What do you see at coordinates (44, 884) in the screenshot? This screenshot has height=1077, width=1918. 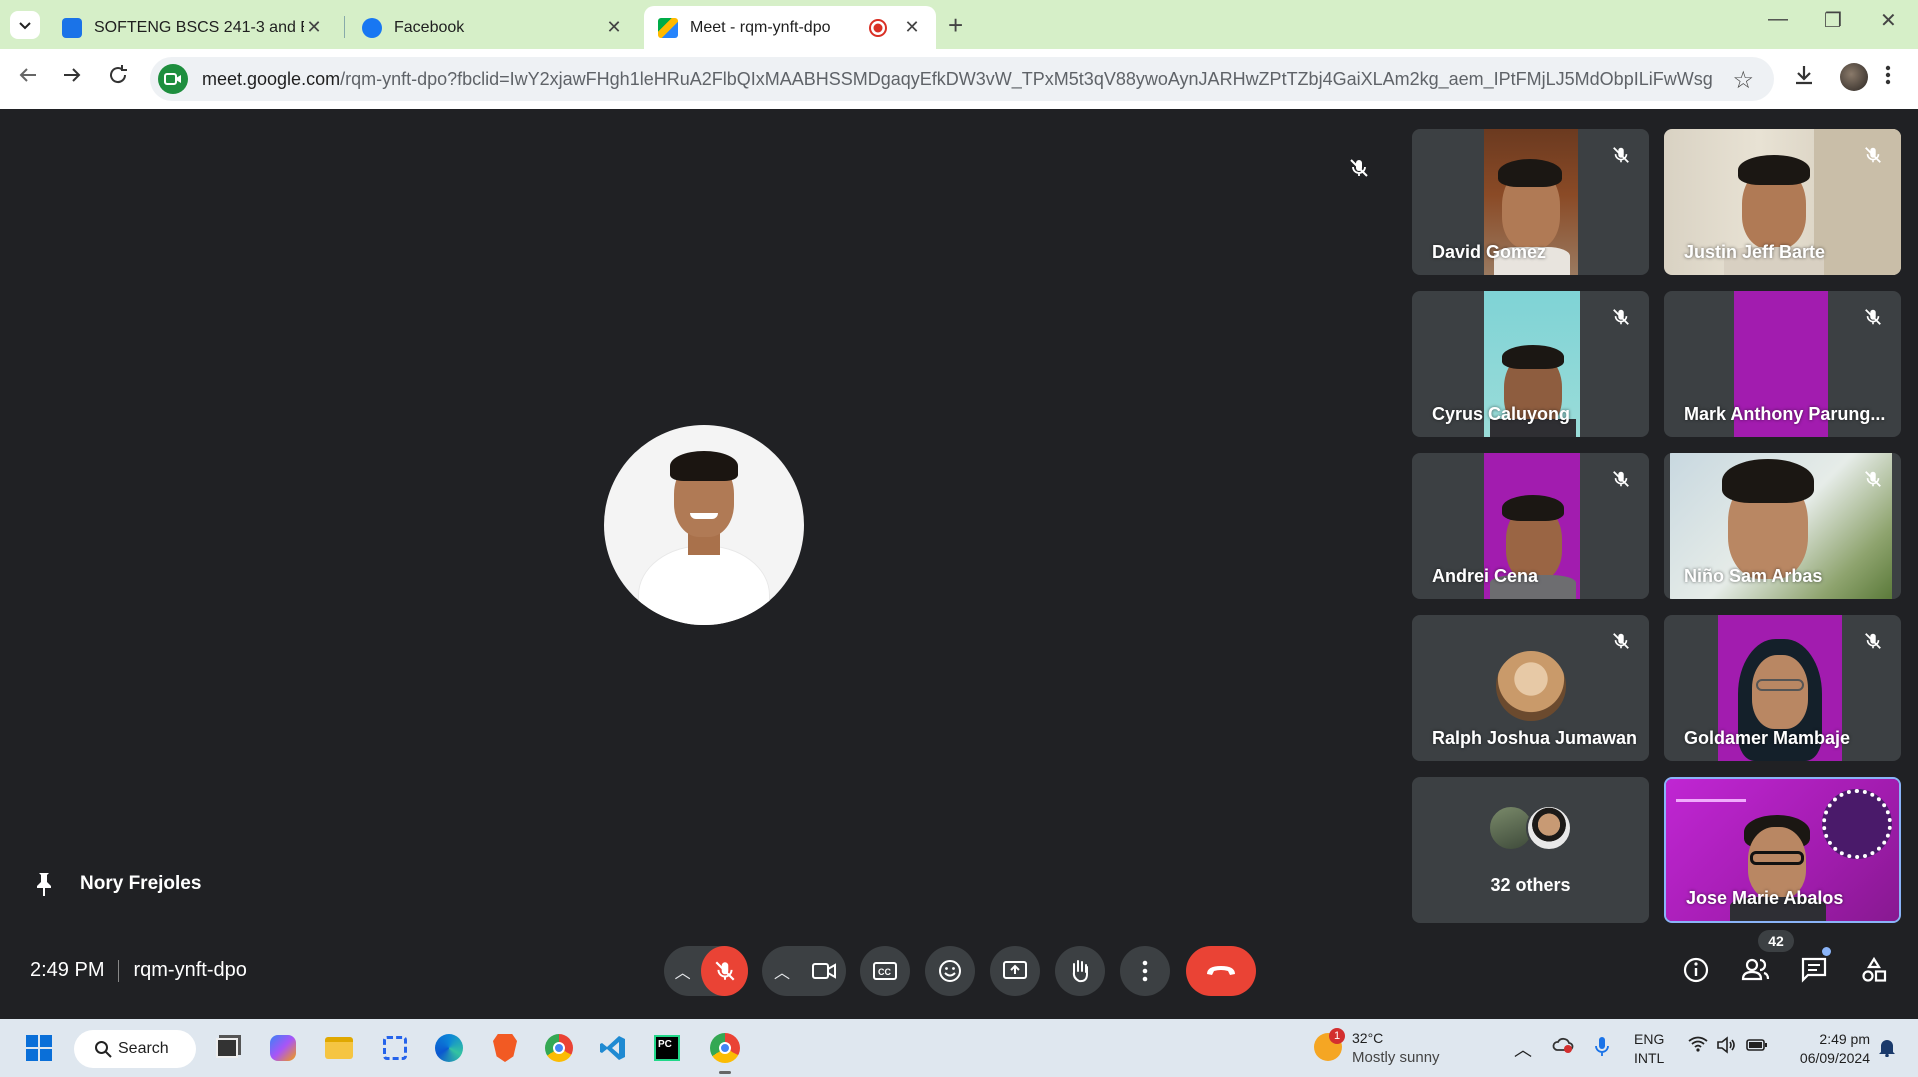 I see `pin-icon` at bounding box center [44, 884].